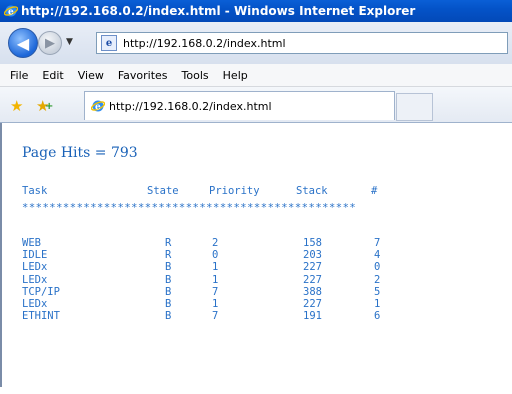 The height and width of the screenshot is (394, 512). I want to click on cell-task: TCP/IP, so click(41, 291).